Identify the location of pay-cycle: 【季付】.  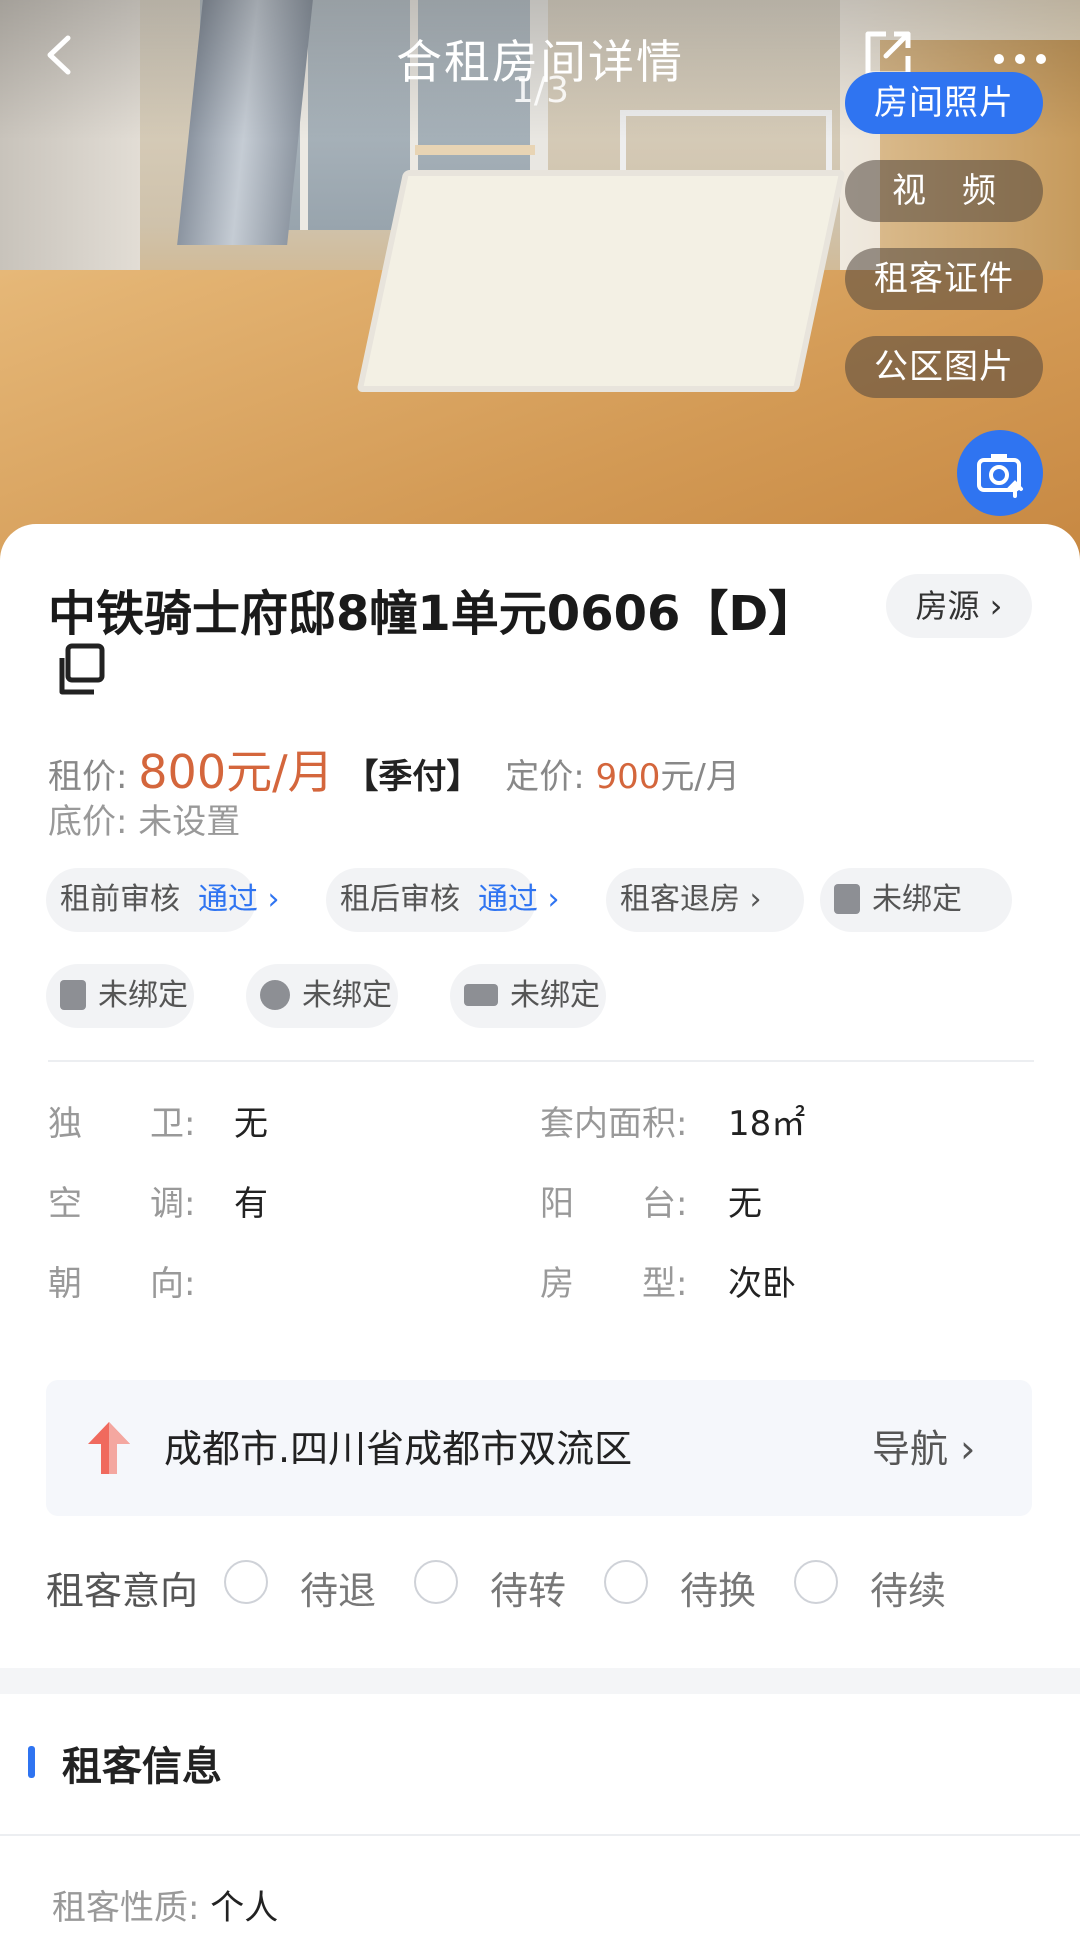
(412, 777).